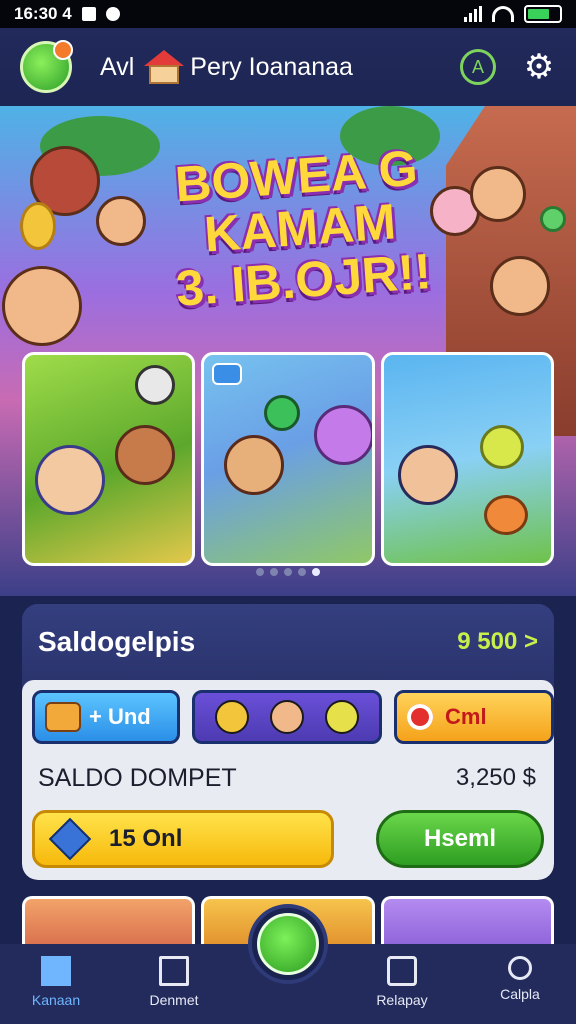  What do you see at coordinates (420, 717) in the screenshot?
I see `flower-icon` at bounding box center [420, 717].